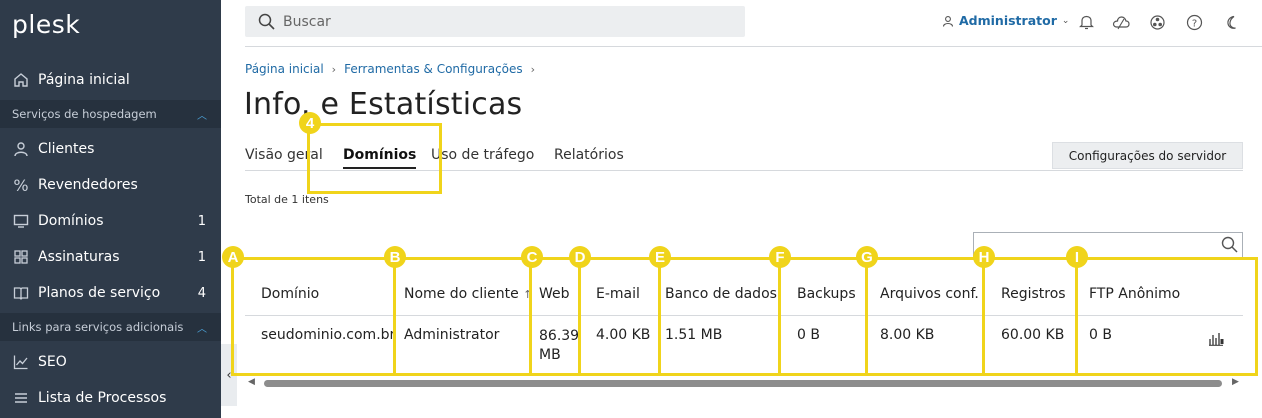  I want to click on annotation-box-h, so click(1030, 316).